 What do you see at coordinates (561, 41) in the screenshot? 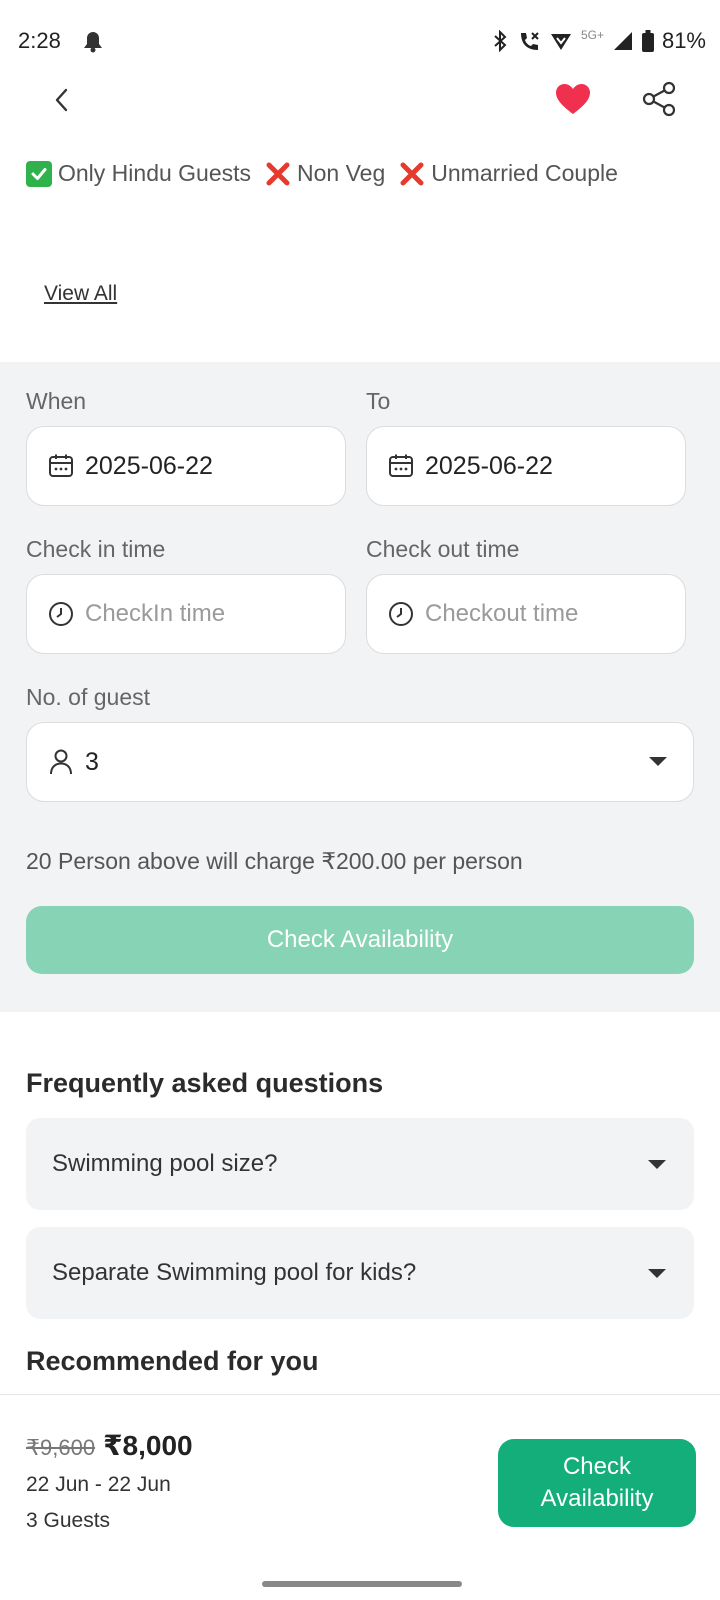
I see `vpn-shield-icon` at bounding box center [561, 41].